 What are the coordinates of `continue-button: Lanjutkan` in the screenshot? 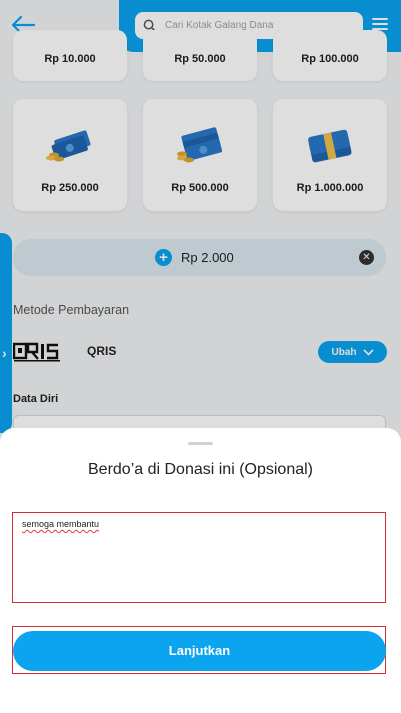 It's located at (199, 651).